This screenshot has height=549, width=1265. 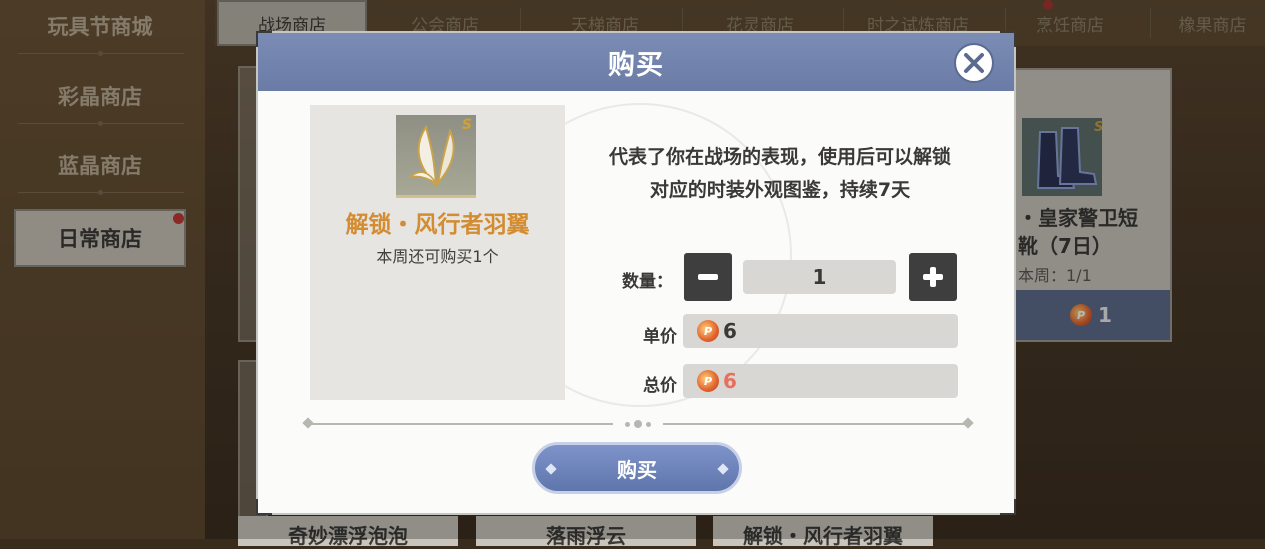 I want to click on close-icon, so click(x=974, y=63).